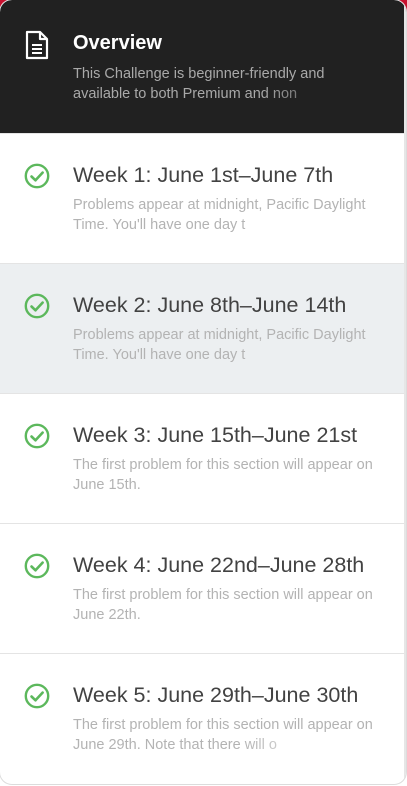 The height and width of the screenshot is (786, 407). I want to click on document-icon, so click(37, 45).